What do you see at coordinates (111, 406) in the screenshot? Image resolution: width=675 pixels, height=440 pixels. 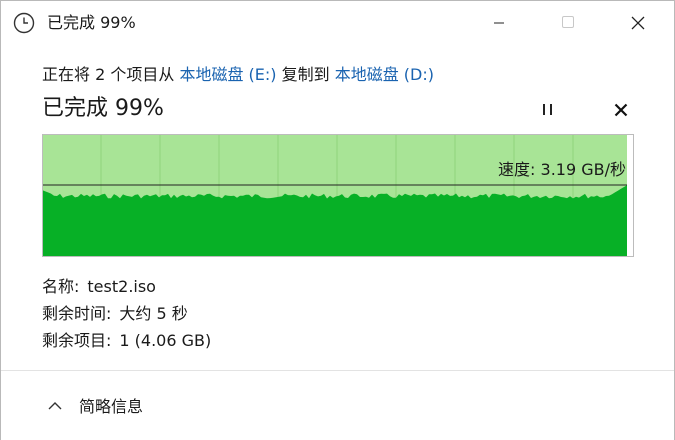 I see `less-details-label: 简略信息` at bounding box center [111, 406].